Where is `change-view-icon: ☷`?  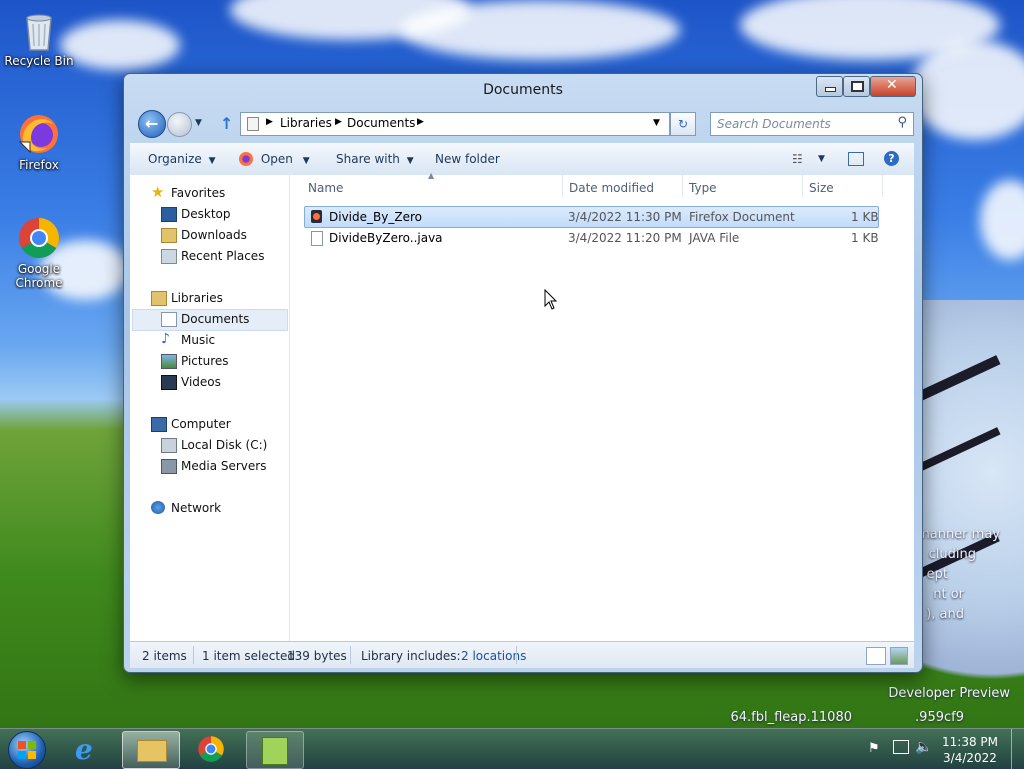 change-view-icon: ☷ is located at coordinates (797, 159).